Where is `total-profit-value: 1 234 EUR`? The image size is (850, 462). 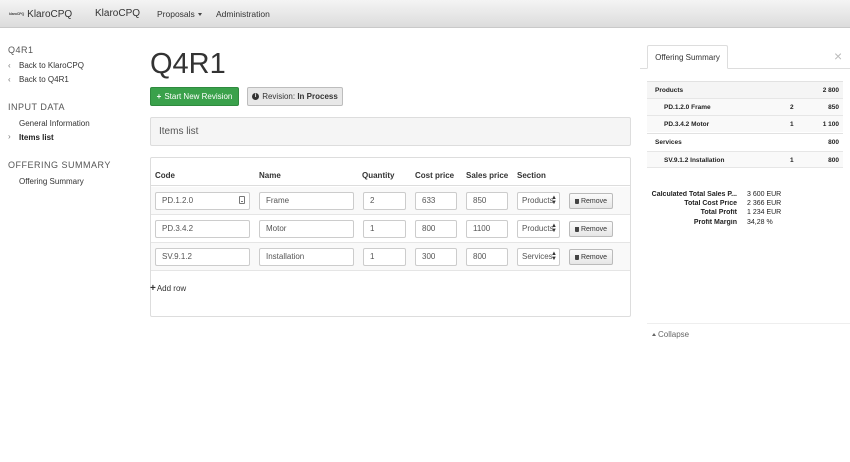 total-profit-value: 1 234 EUR is located at coordinates (764, 212).